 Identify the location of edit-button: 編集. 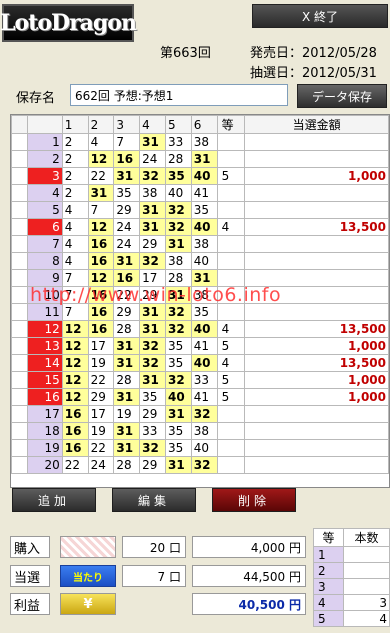
(154, 500).